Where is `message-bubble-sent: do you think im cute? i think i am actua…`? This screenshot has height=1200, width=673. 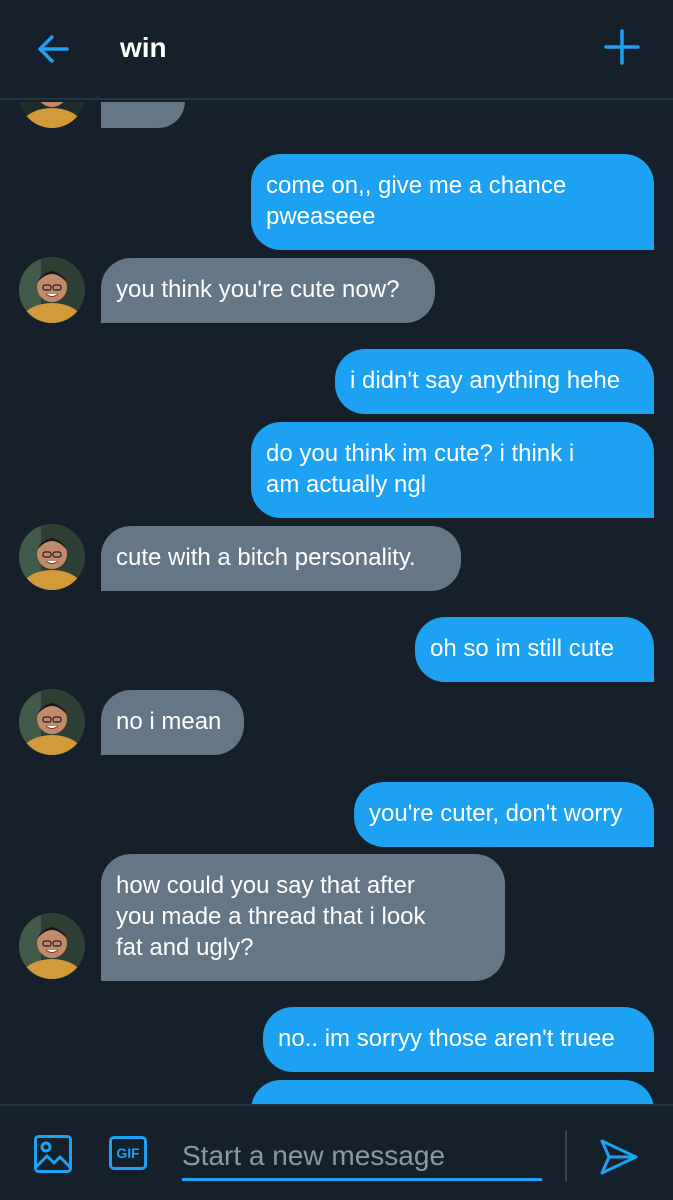 message-bubble-sent: do you think im cute? i think i am actua… is located at coordinates (452, 470).